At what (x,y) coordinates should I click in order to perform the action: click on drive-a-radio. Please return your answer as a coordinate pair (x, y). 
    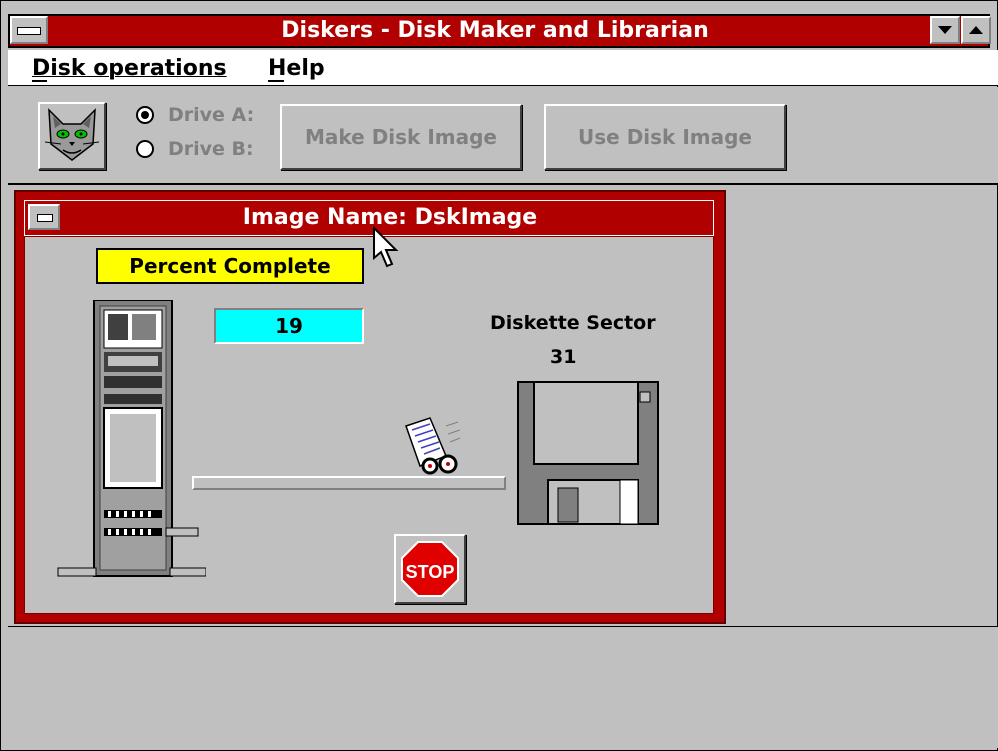
    Looking at the image, I should click on (145, 115).